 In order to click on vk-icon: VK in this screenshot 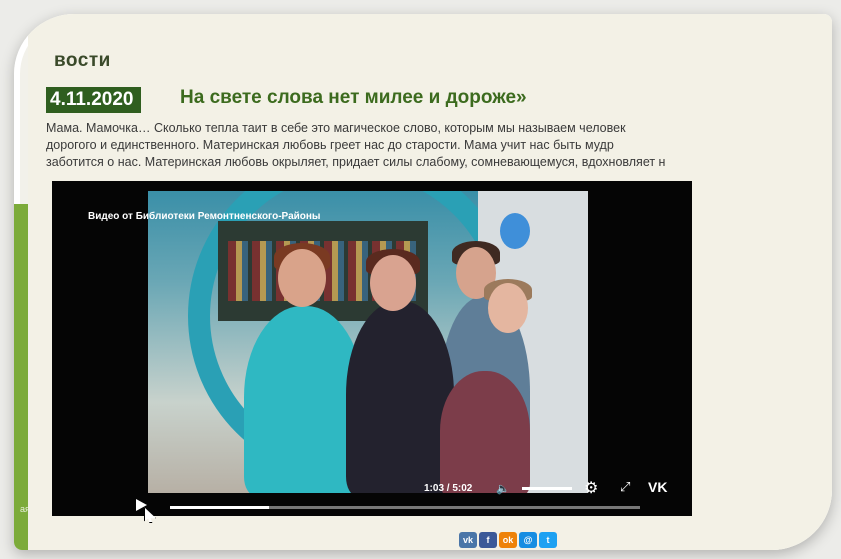, I will do `click(657, 487)`.